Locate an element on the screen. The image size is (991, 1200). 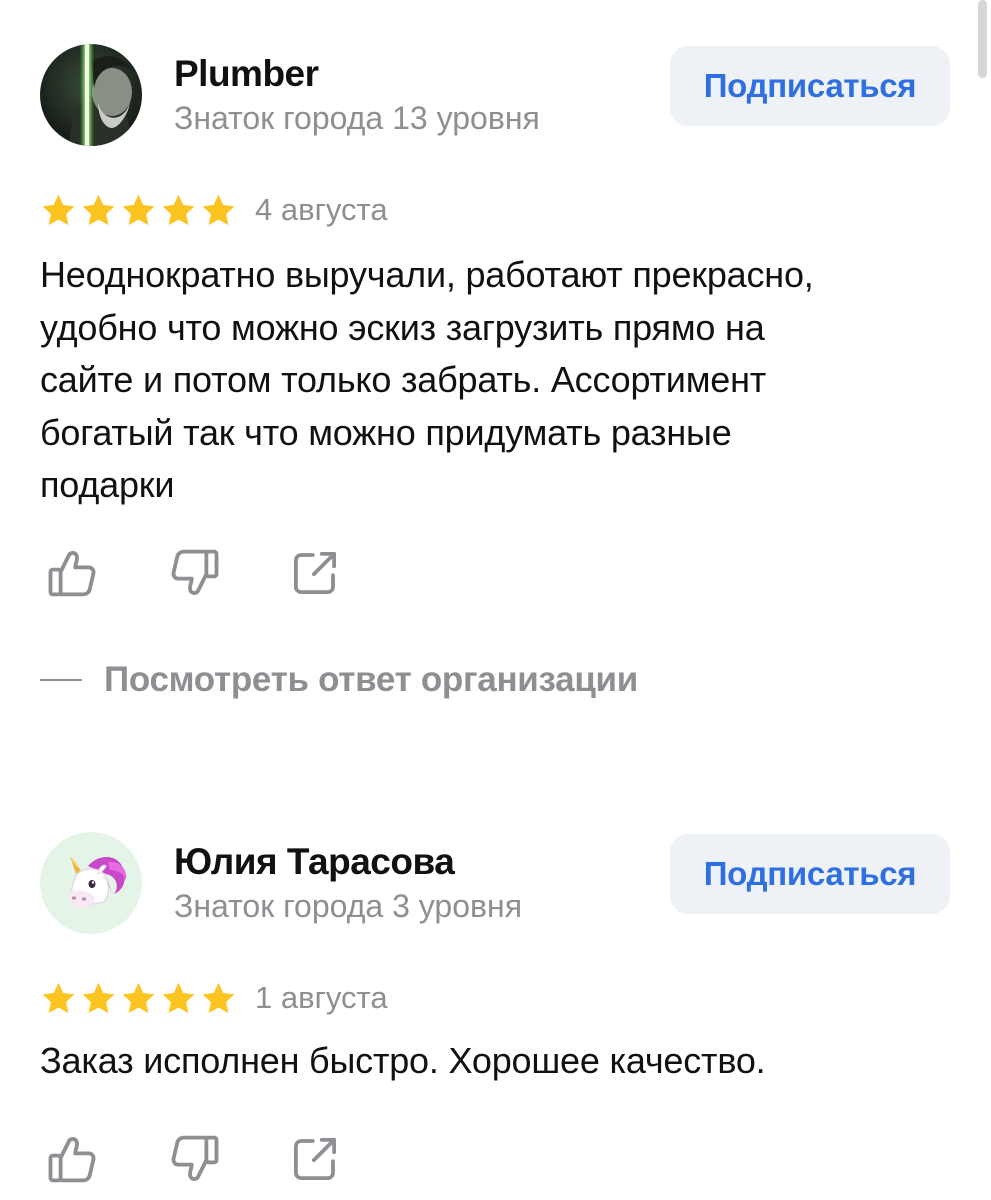
author-name: Юлия Тарасова is located at coordinates (348, 862).